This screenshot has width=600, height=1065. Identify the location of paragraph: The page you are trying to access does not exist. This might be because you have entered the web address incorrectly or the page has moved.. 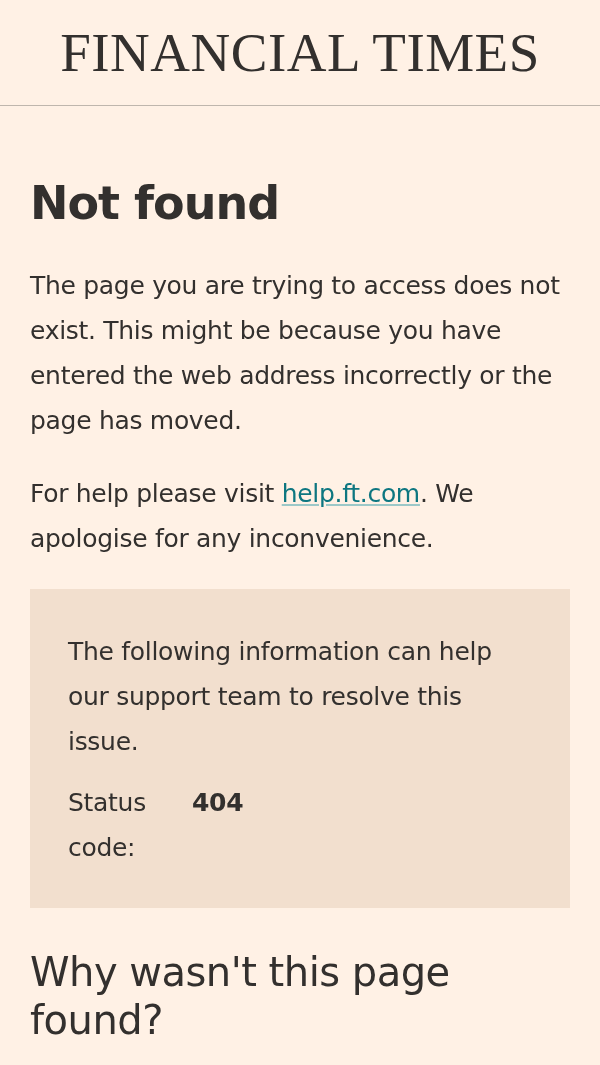
(295, 354).